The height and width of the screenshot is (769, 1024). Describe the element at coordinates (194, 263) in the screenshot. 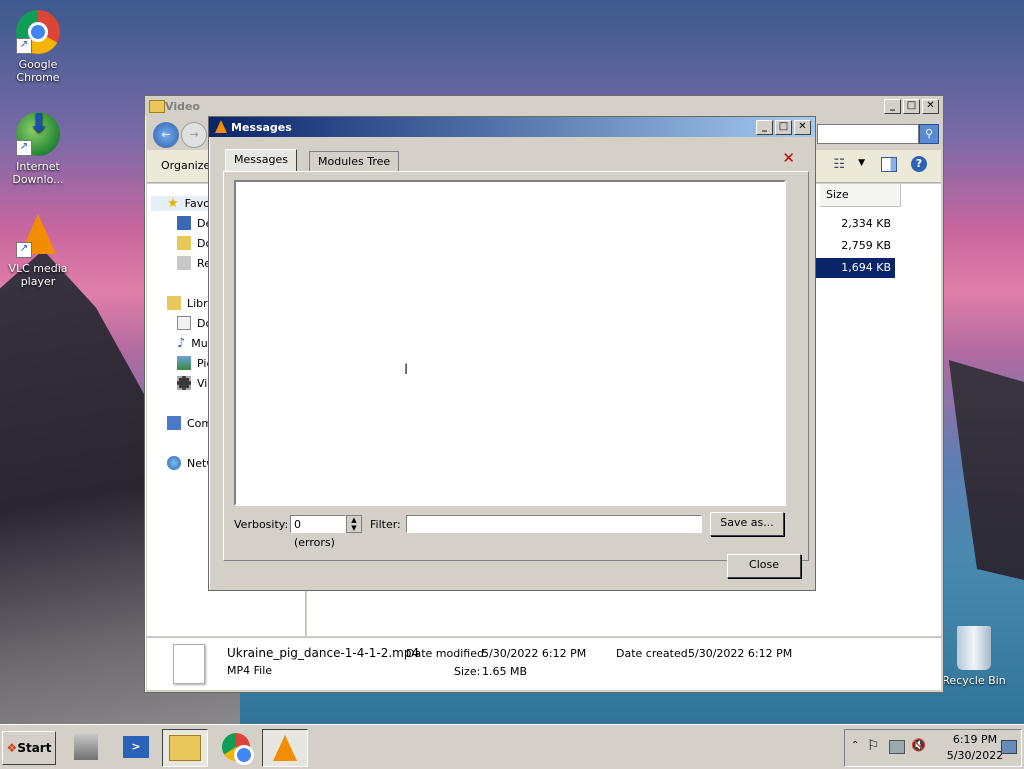

I see `nav-item-recent: Re` at that location.